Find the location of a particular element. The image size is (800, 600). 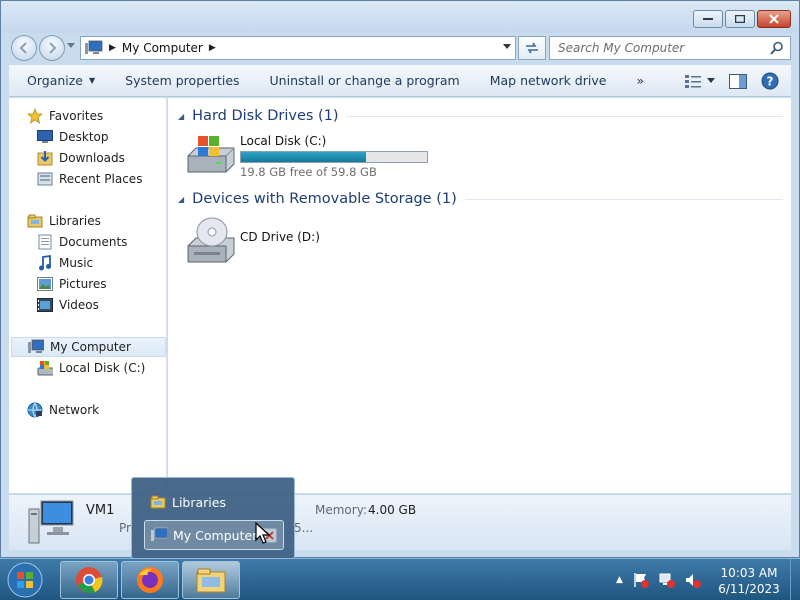

downloads-icon is located at coordinates (45, 158).